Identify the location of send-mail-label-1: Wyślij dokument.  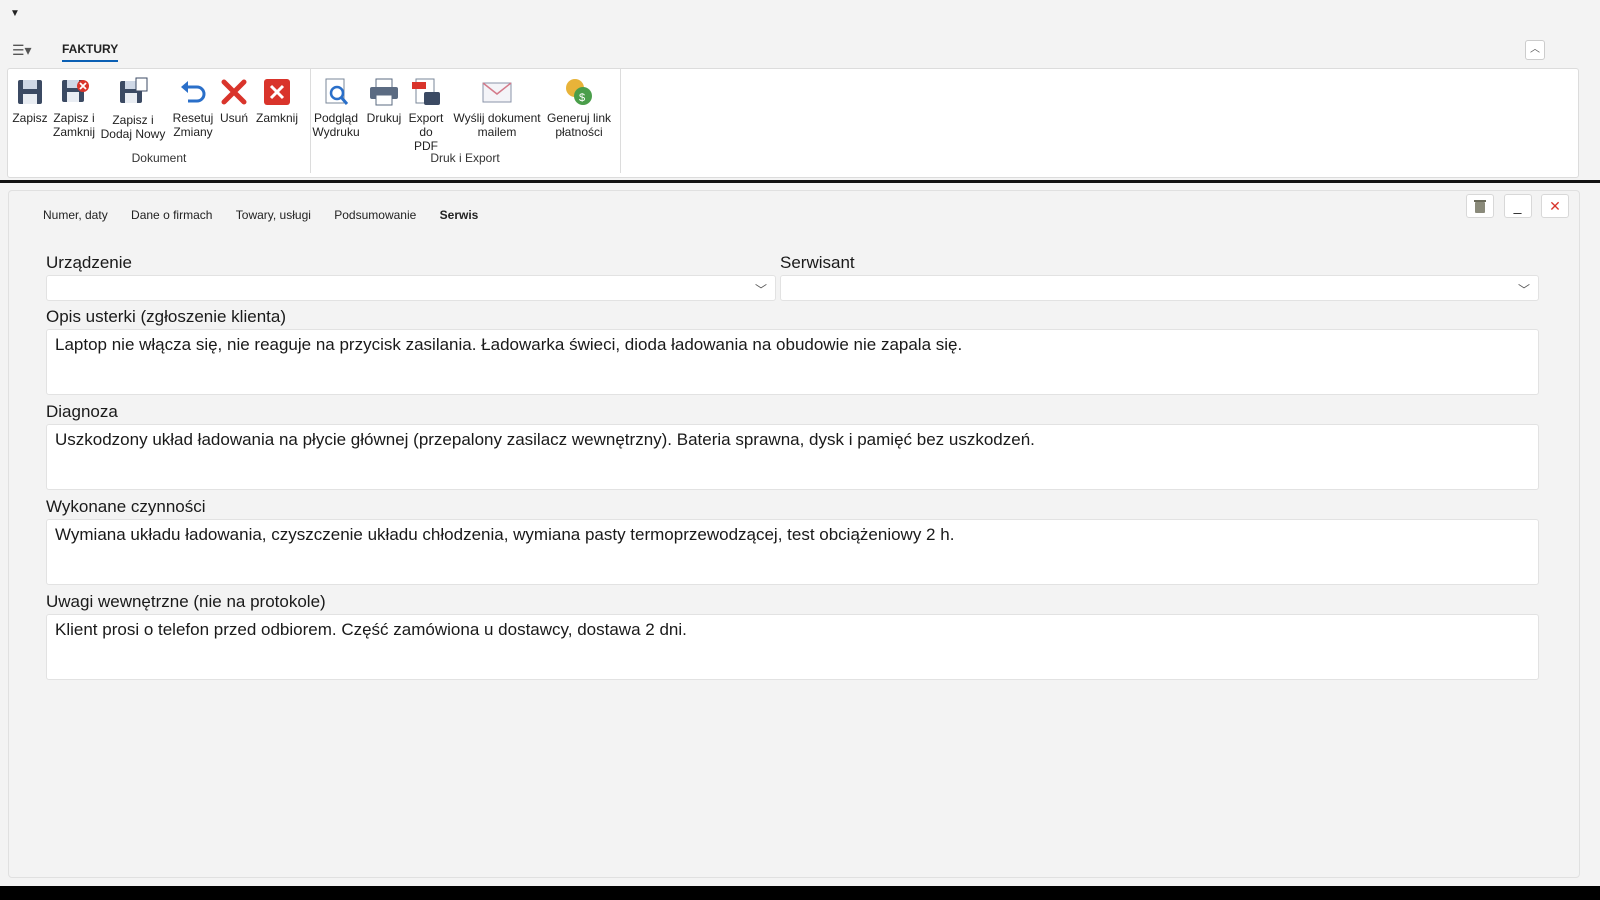
(497, 118).